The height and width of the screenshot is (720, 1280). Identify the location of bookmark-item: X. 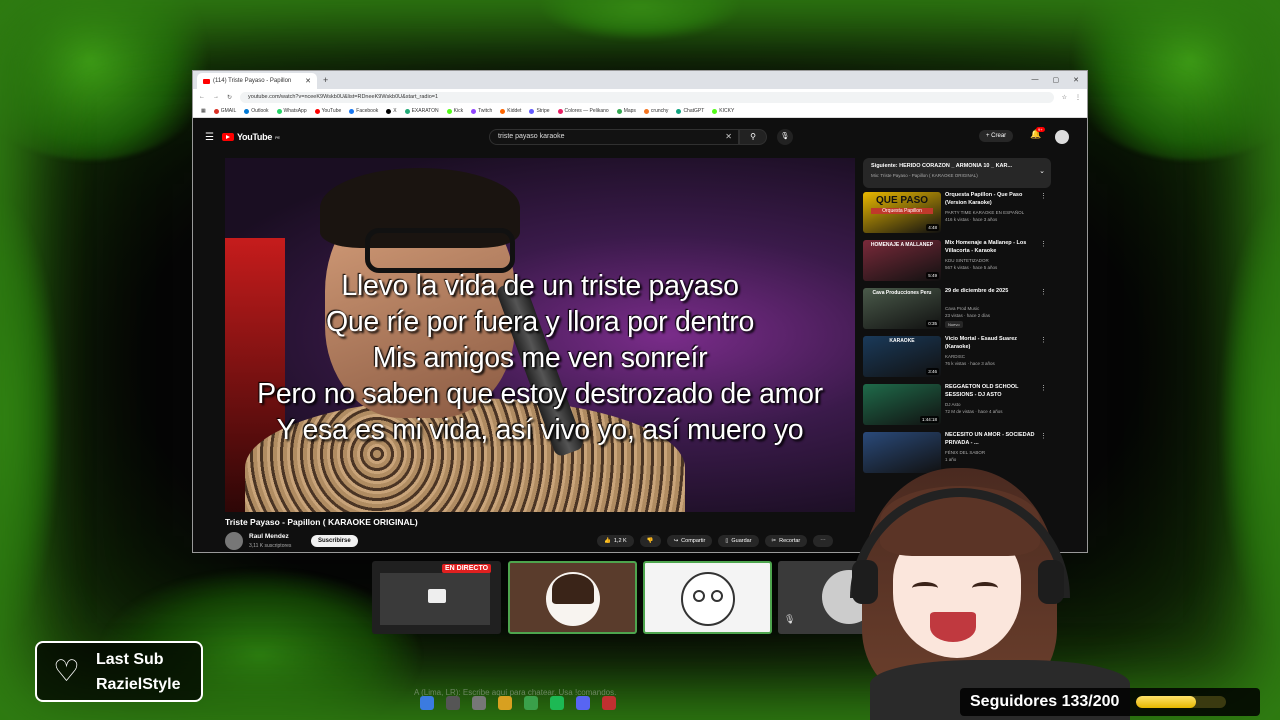
(391, 111).